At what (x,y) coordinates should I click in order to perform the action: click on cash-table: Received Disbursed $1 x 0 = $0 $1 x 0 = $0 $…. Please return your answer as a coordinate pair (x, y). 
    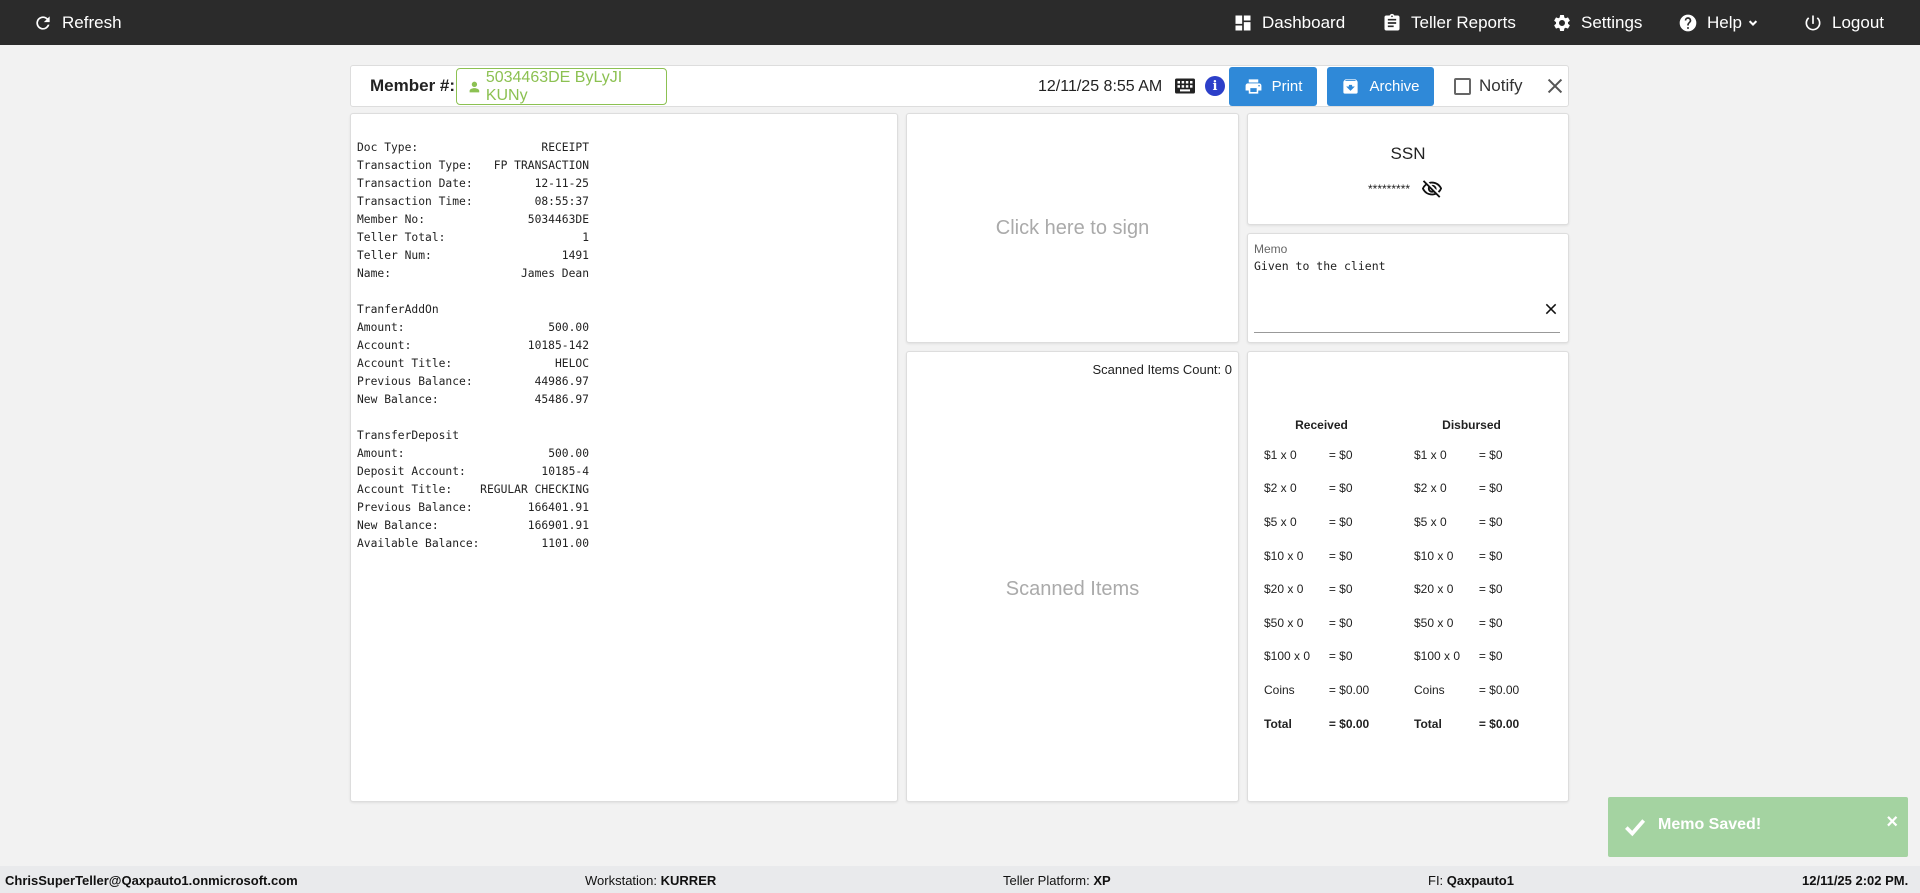
    Looking at the image, I should click on (1414, 579).